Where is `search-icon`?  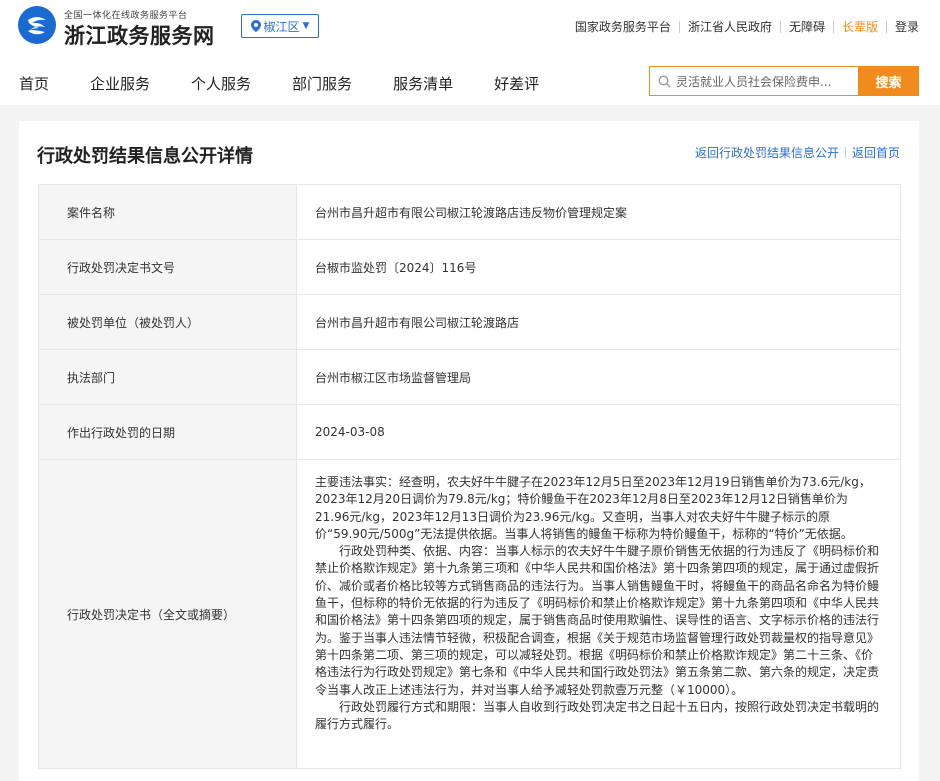 search-icon is located at coordinates (664, 80).